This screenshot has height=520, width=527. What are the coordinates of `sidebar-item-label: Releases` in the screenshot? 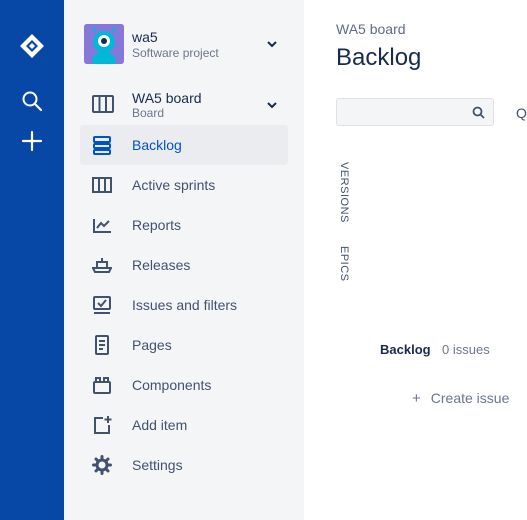 It's located at (161, 265).